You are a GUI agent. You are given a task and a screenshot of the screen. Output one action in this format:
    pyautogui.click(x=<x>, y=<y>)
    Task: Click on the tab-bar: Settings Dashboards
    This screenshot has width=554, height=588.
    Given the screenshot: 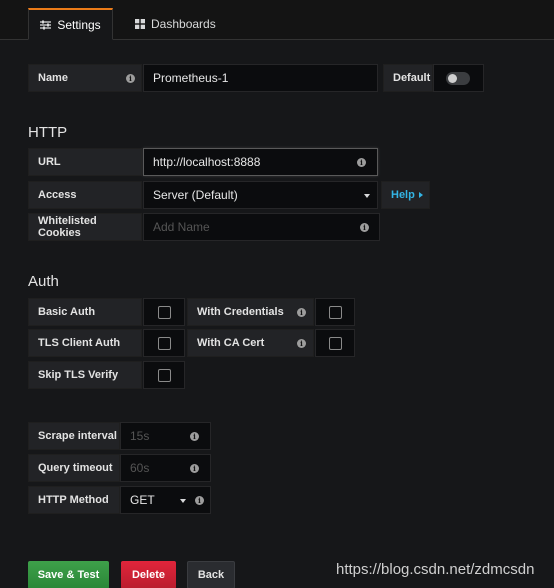 What is the action you would take?
    pyautogui.click(x=277, y=20)
    